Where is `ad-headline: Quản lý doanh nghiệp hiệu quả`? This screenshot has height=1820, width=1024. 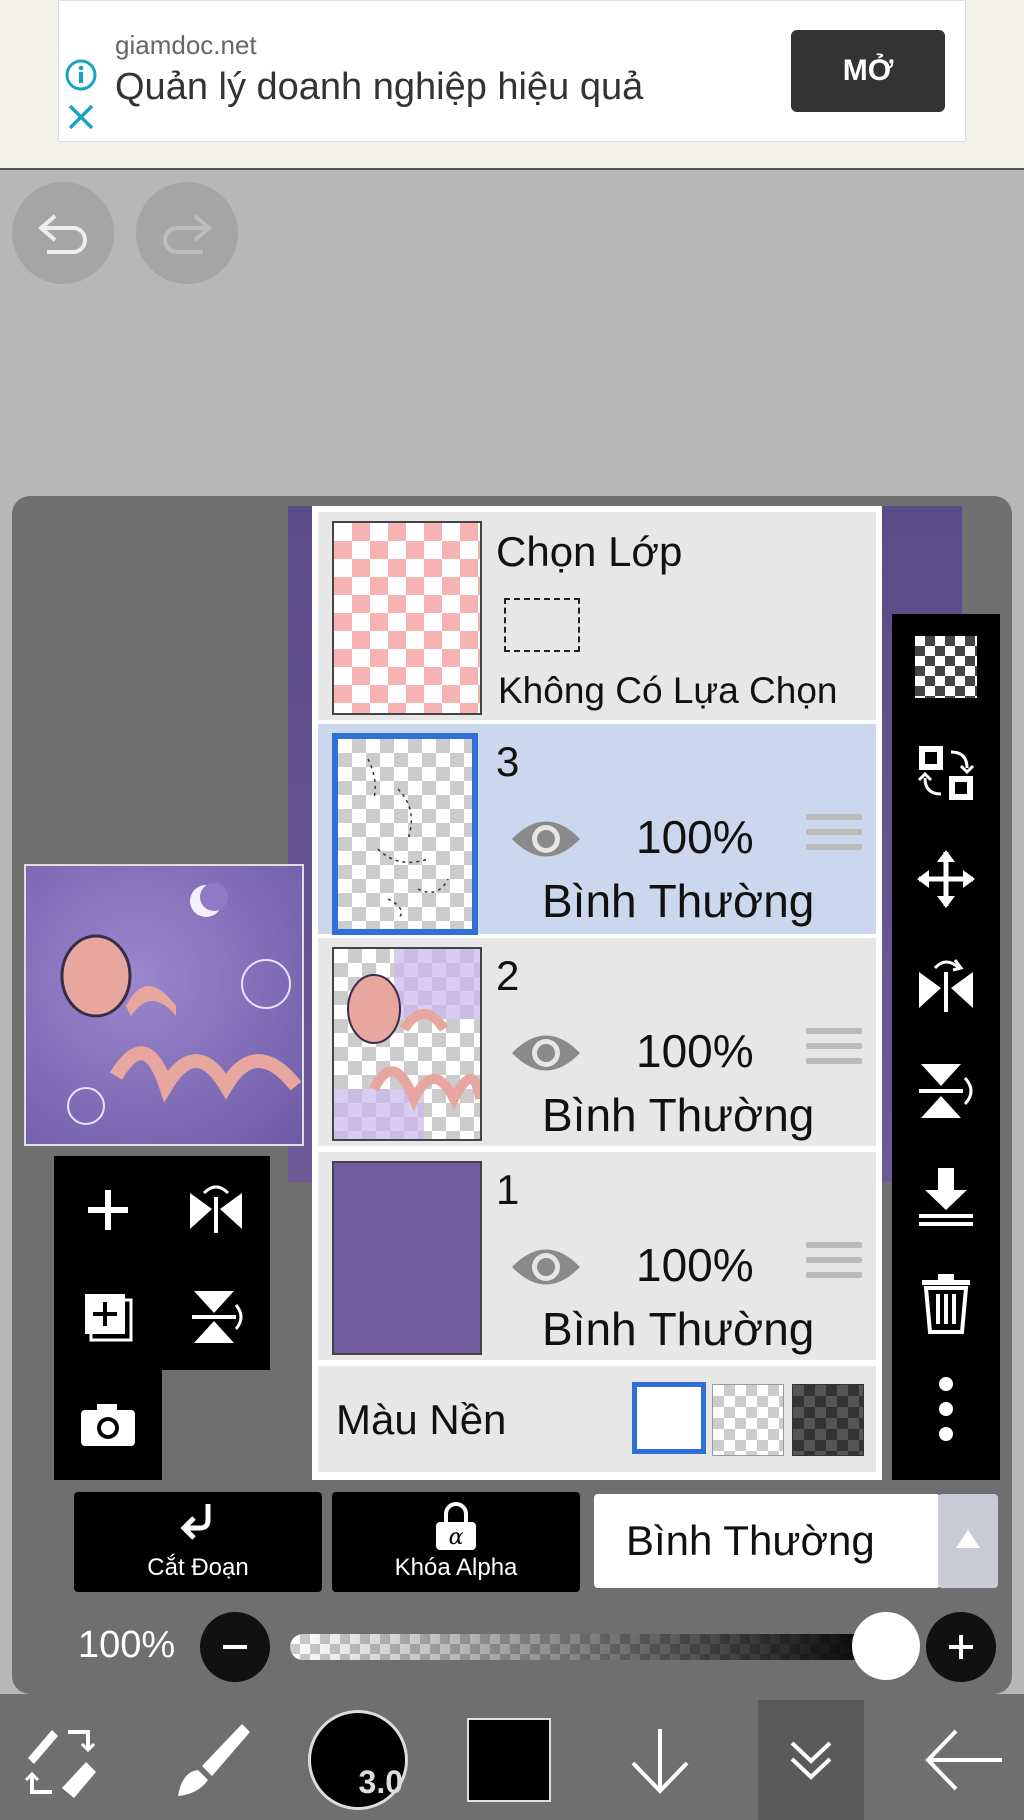
ad-headline: Quản lý doanh nghiệp hiệu quả is located at coordinates (379, 87).